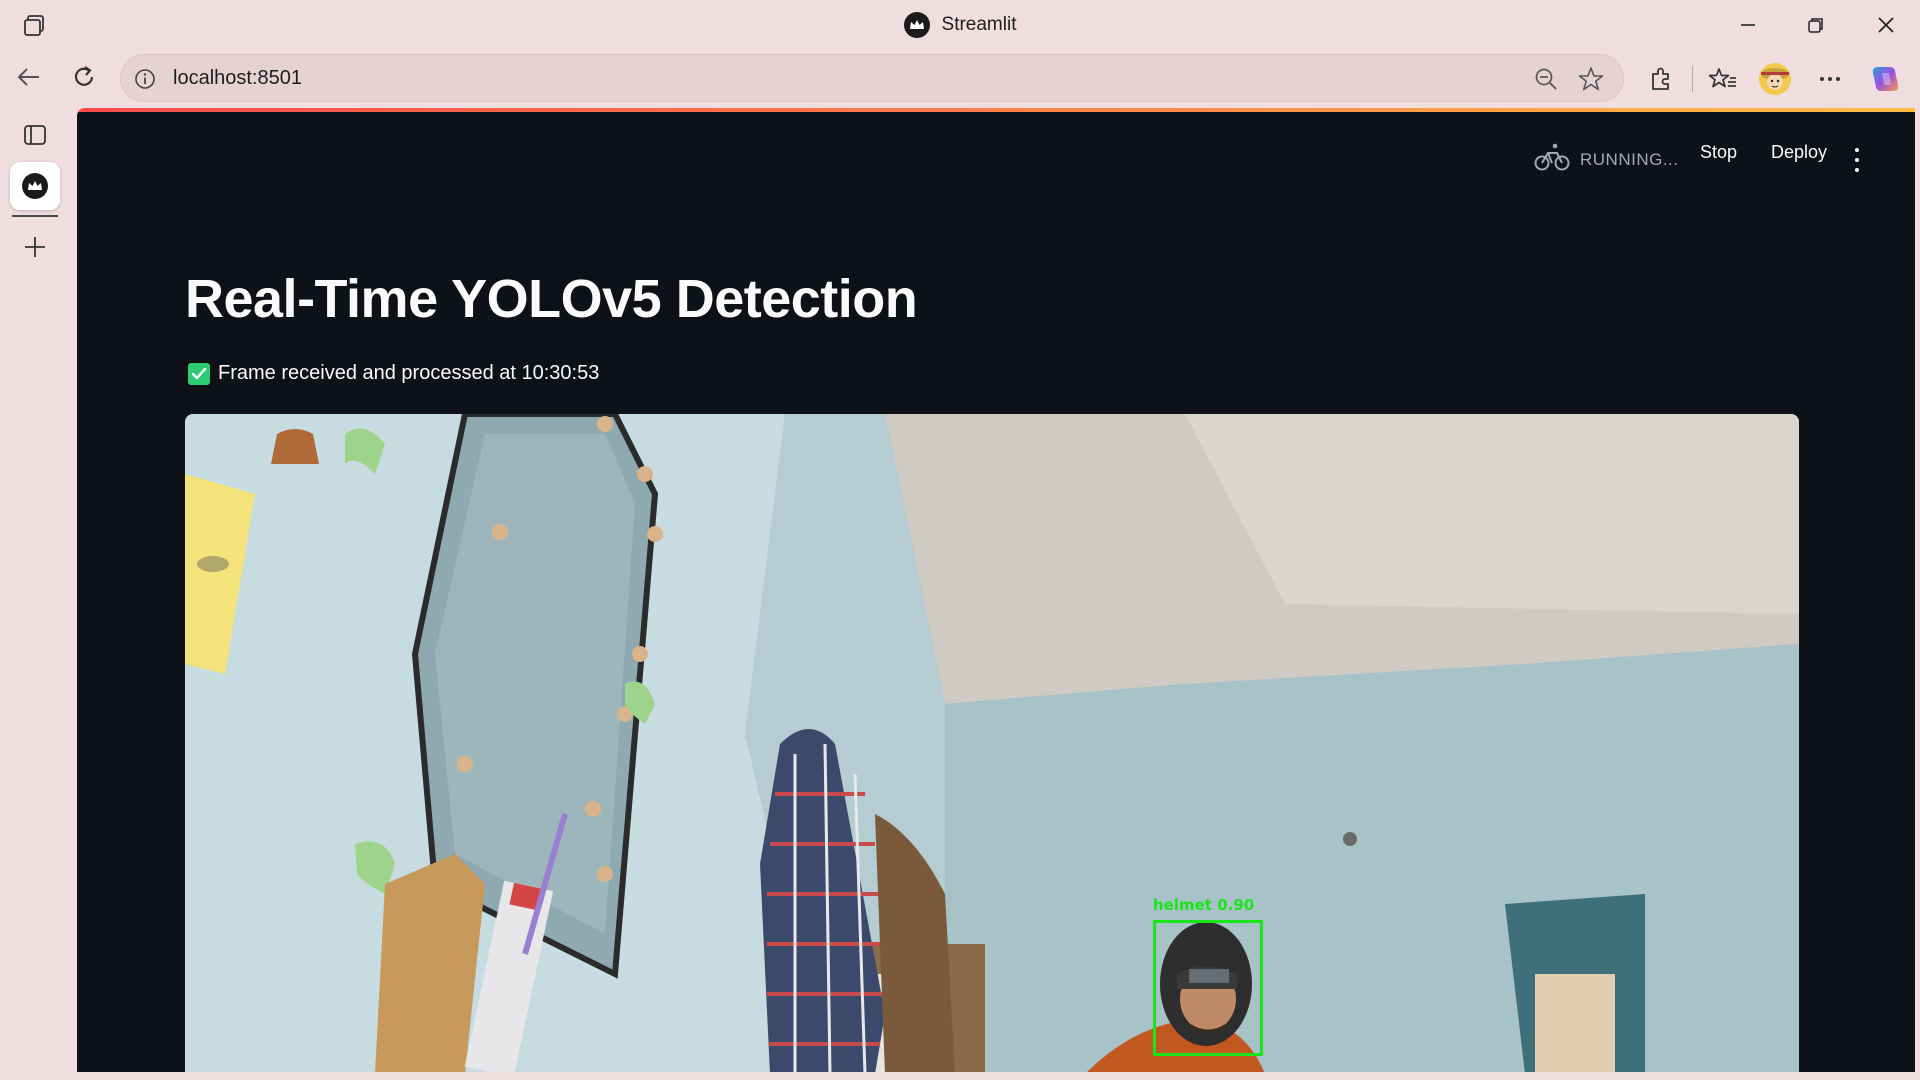 Image resolution: width=1920 pixels, height=1080 pixels. I want to click on streamlit-crown-icon, so click(916, 25).